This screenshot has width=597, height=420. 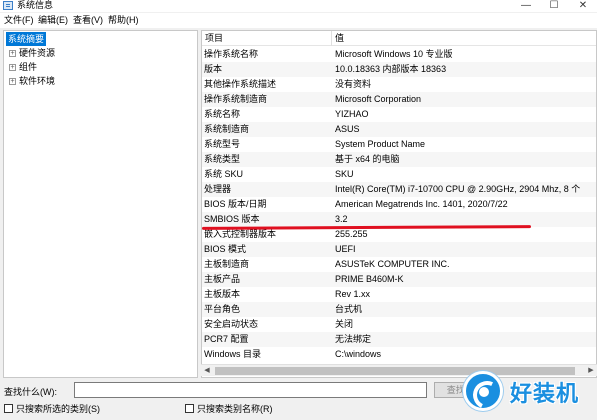 What do you see at coordinates (358, 354) in the screenshot?
I see `row-item-value: C:\windows` at bounding box center [358, 354].